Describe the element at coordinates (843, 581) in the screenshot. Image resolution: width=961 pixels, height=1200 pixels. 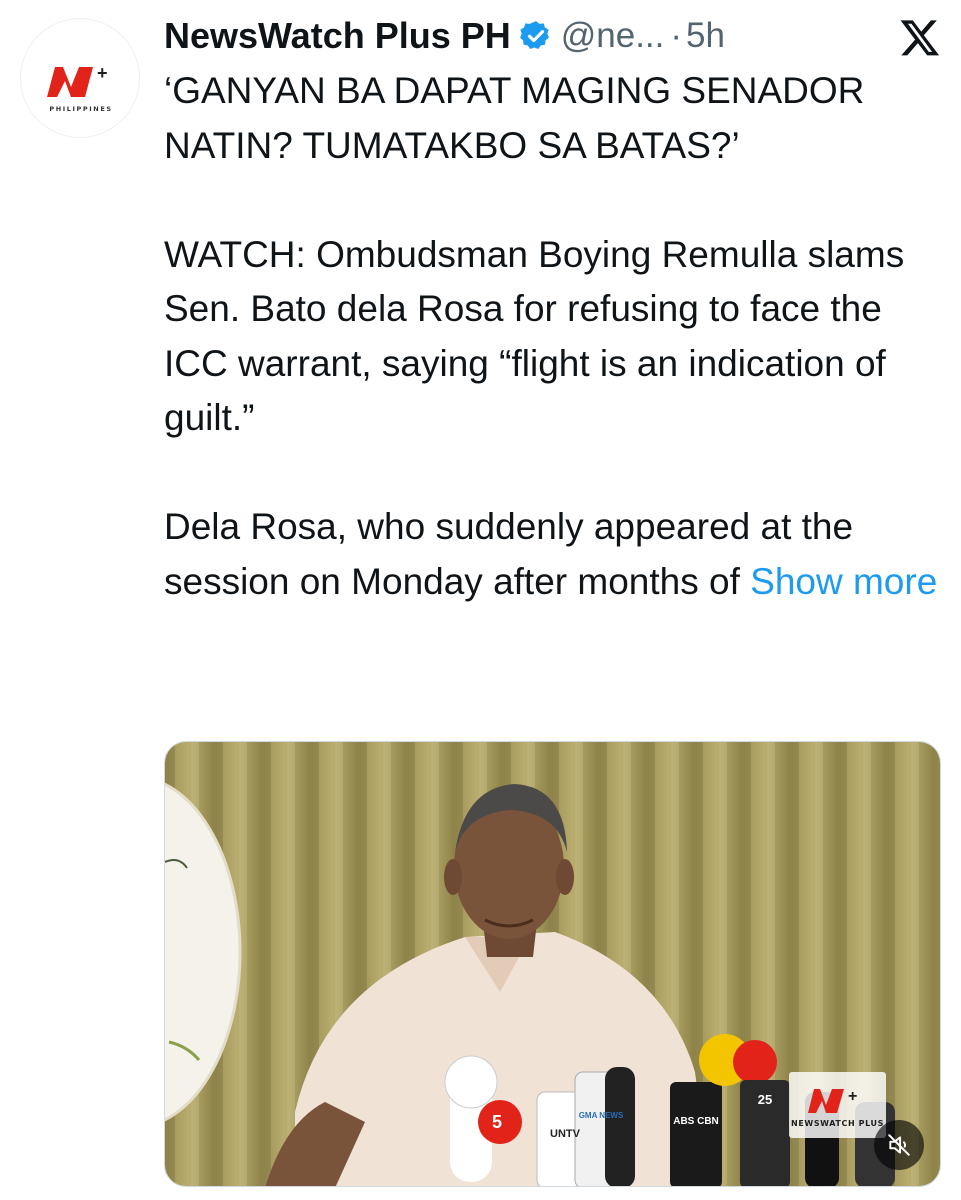
I see `show-more-link: Show more` at that location.